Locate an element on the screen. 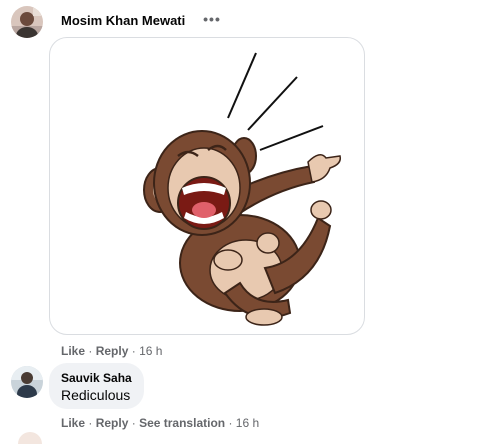 The width and height of the screenshot is (482, 444). comment-actions: Like · Reply · 16 h is located at coordinates (111, 351).